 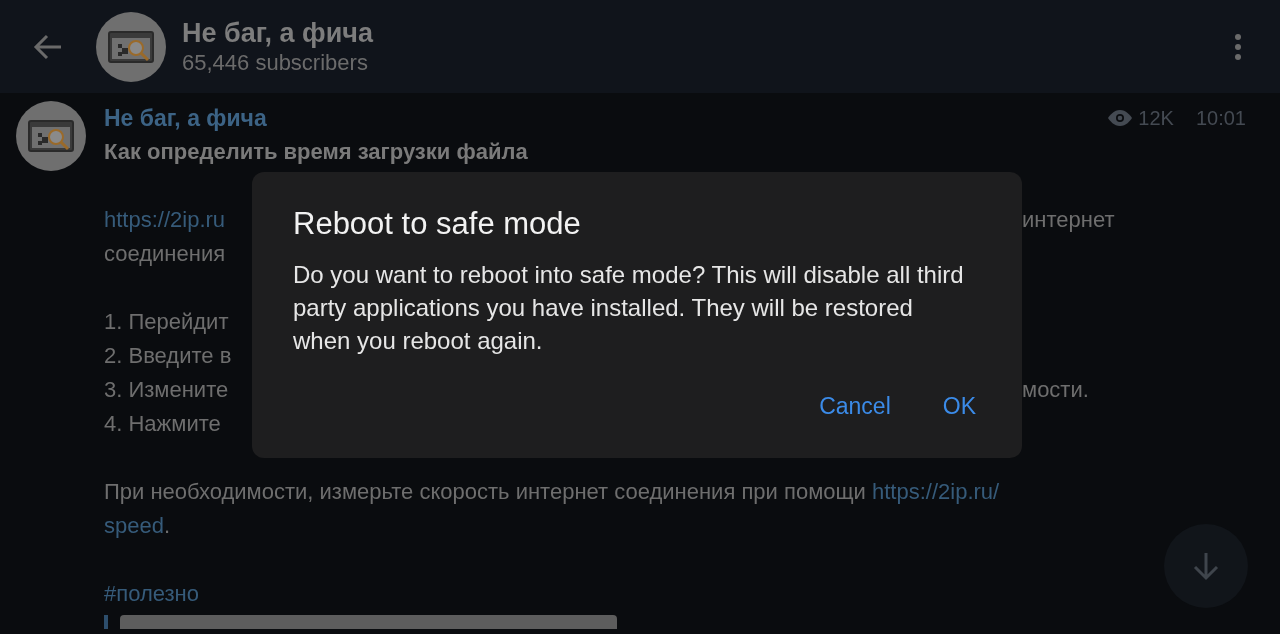 What do you see at coordinates (134, 525) in the screenshot?
I see `link: speed` at bounding box center [134, 525].